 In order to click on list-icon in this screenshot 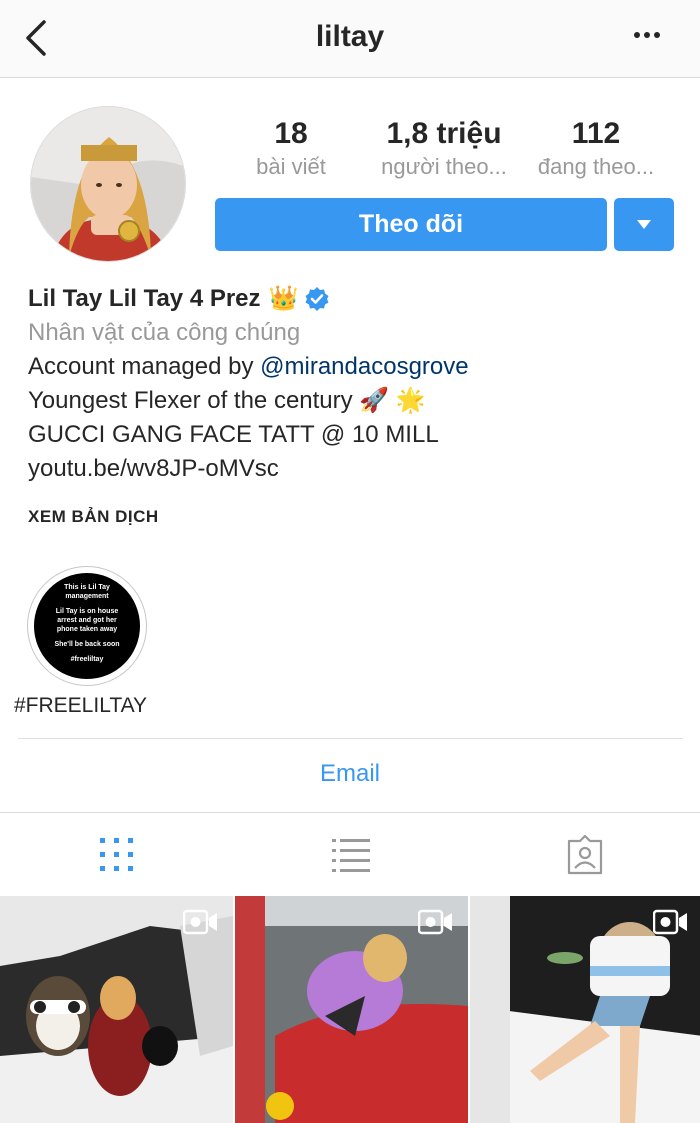, I will do `click(351, 855)`.